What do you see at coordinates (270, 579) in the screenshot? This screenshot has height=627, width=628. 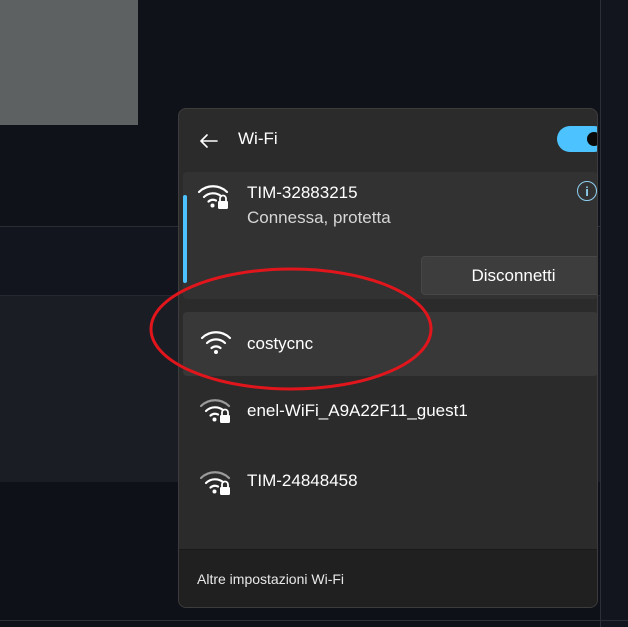 I see `more-wifi-settings-link: Altre impostazioni Wi-Fi` at bounding box center [270, 579].